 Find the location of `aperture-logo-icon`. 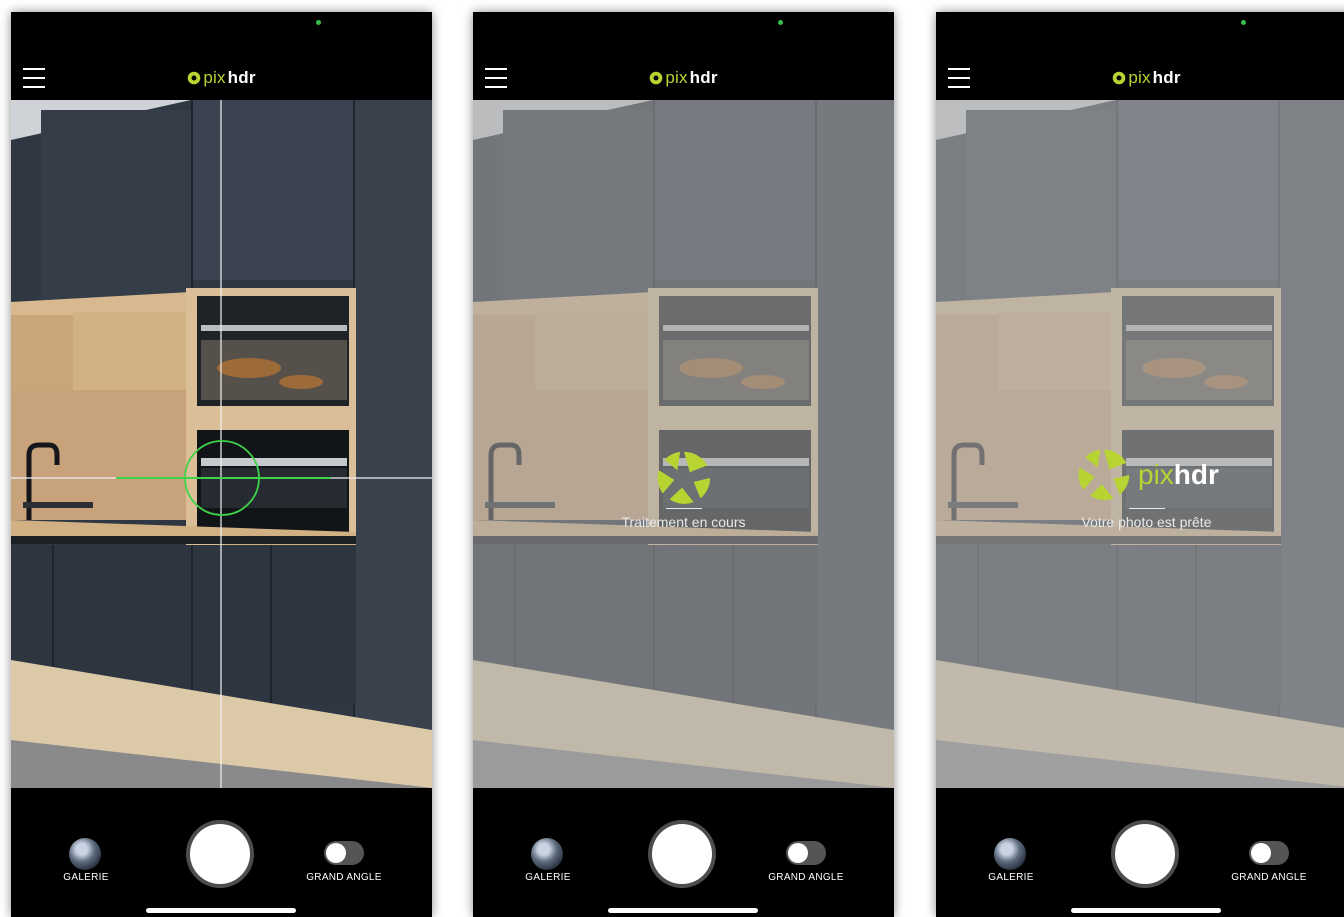

aperture-logo-icon is located at coordinates (1104, 474).